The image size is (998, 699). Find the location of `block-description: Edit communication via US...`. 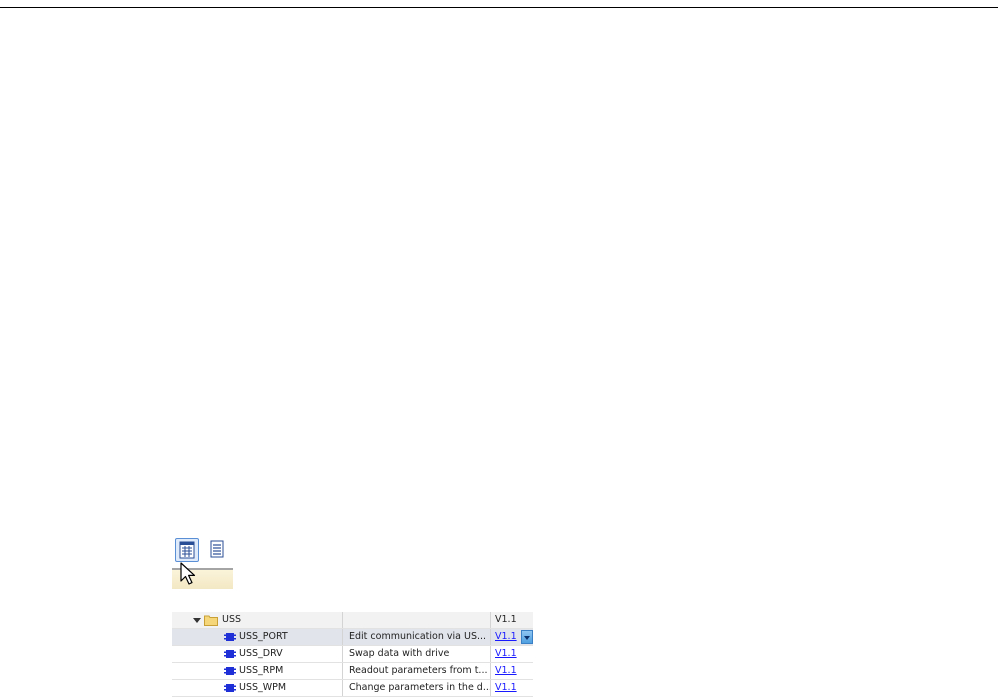

block-description: Edit communication via US... is located at coordinates (416, 637).